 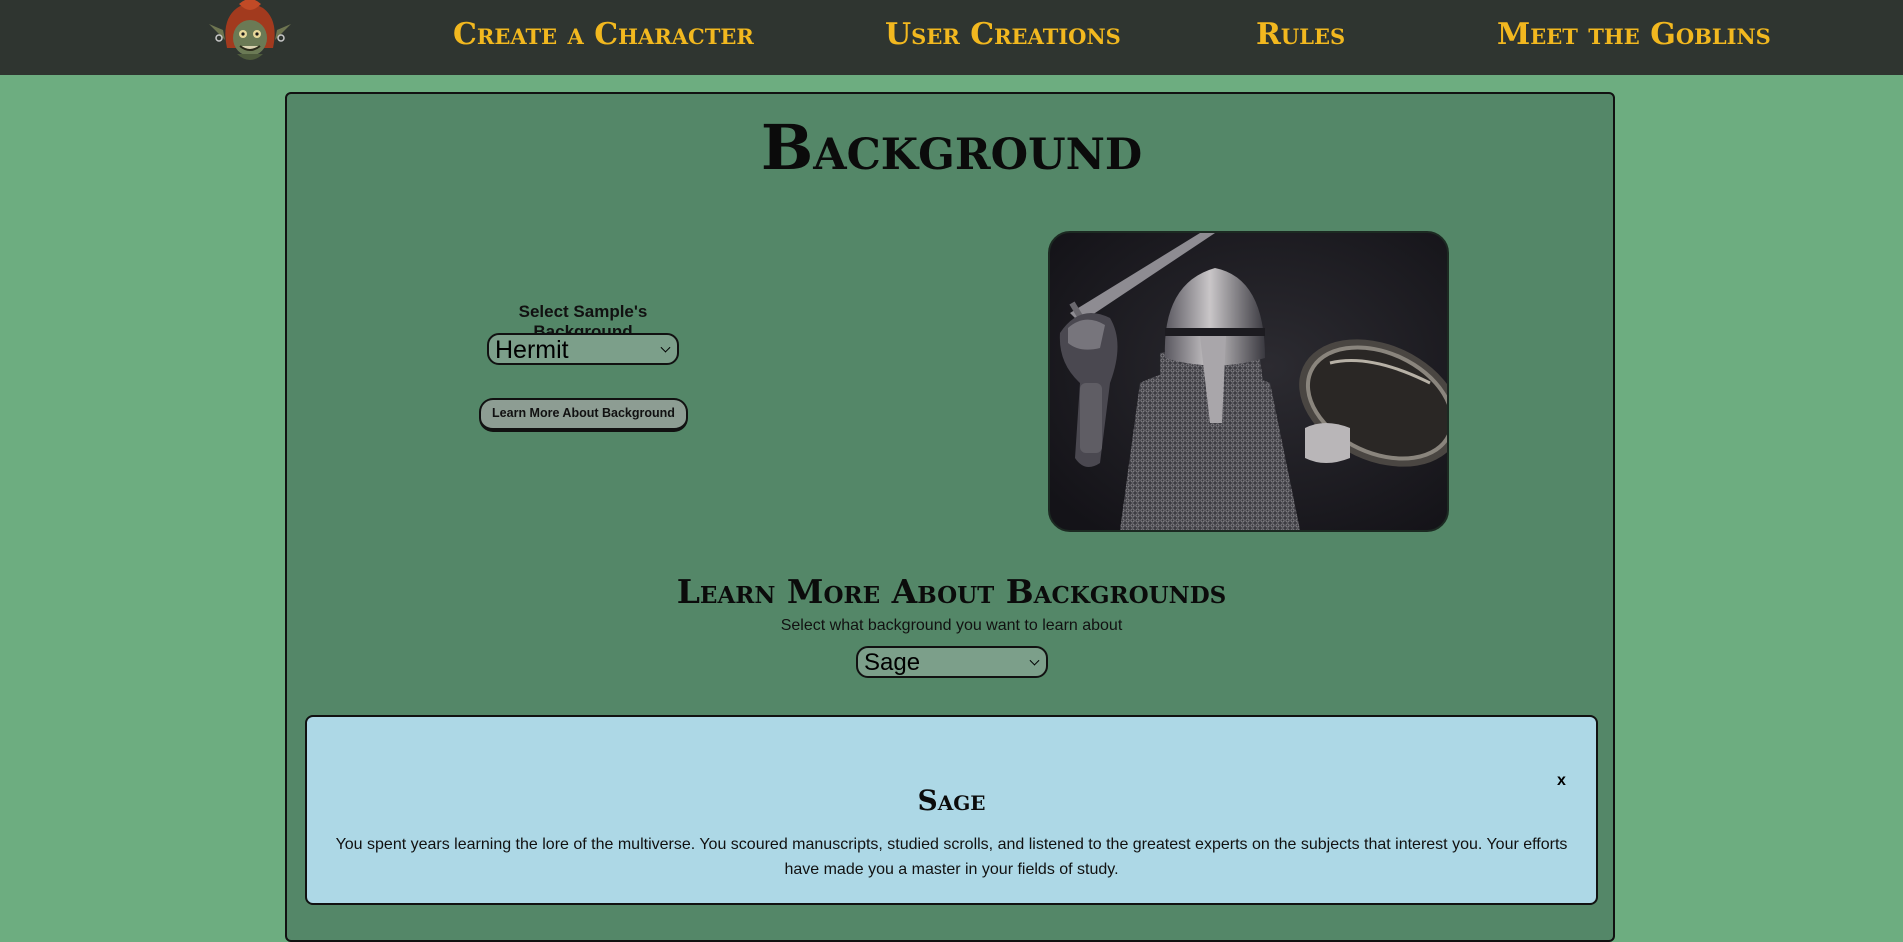 I want to click on card-title: Sage, so click(x=951, y=800).